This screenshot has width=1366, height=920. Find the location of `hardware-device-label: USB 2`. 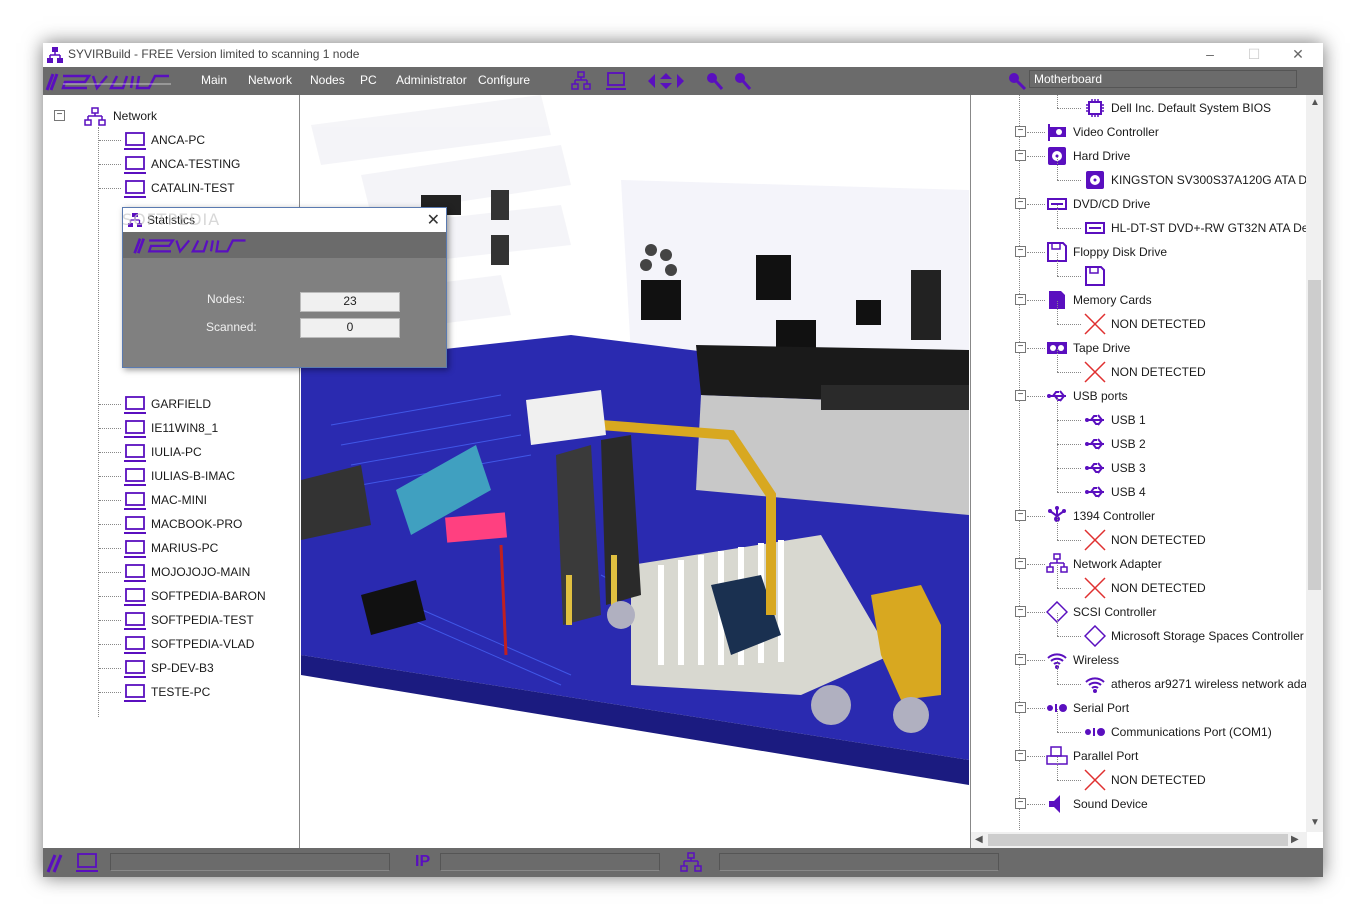

hardware-device-label: USB 2 is located at coordinates (1128, 444).